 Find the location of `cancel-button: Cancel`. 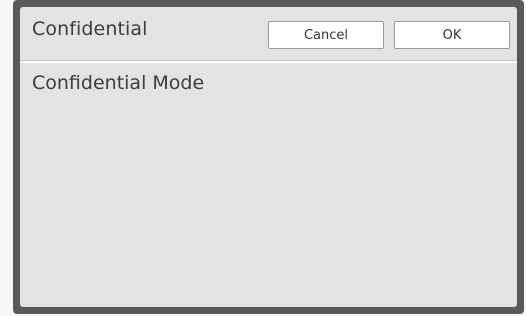

cancel-button: Cancel is located at coordinates (326, 35).